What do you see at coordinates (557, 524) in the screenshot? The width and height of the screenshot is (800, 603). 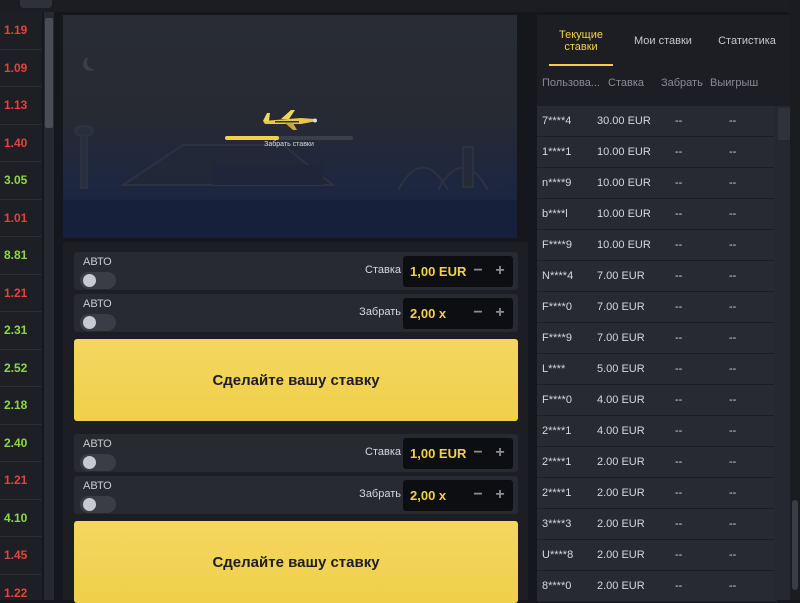 I see `player-name: 3****3` at bounding box center [557, 524].